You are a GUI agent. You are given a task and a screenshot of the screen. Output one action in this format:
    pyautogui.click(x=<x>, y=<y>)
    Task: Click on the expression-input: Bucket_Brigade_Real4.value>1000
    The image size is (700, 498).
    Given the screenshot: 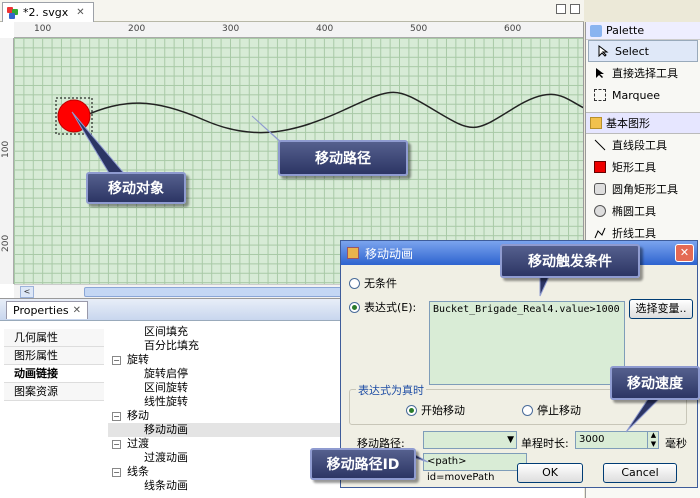 What is the action you would take?
    pyautogui.click(x=527, y=343)
    